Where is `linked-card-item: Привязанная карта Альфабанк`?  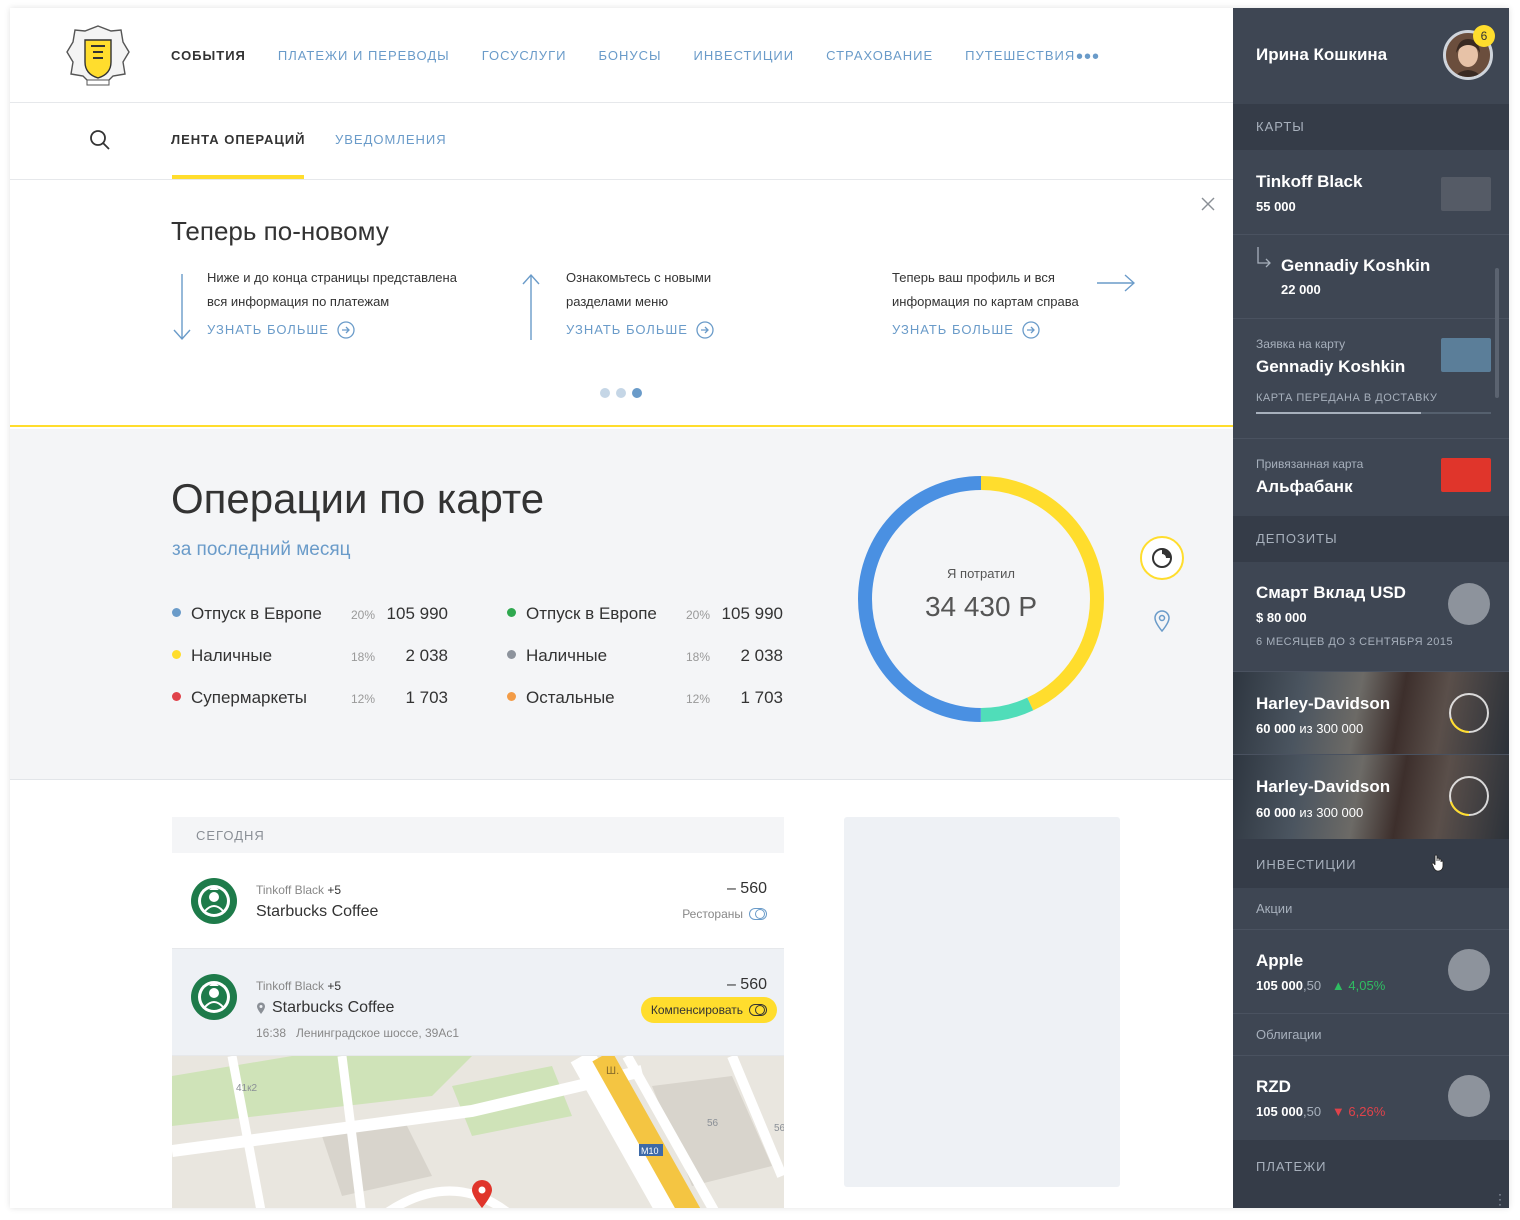
linked-card-item: Привязанная карта Альфабанк is located at coordinates (1371, 477).